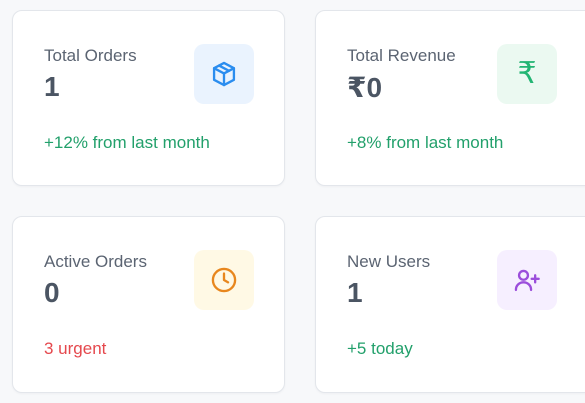 Image resolution: width=585 pixels, height=403 pixels. Describe the element at coordinates (380, 348) in the screenshot. I see `card-trend: +5 today` at that location.